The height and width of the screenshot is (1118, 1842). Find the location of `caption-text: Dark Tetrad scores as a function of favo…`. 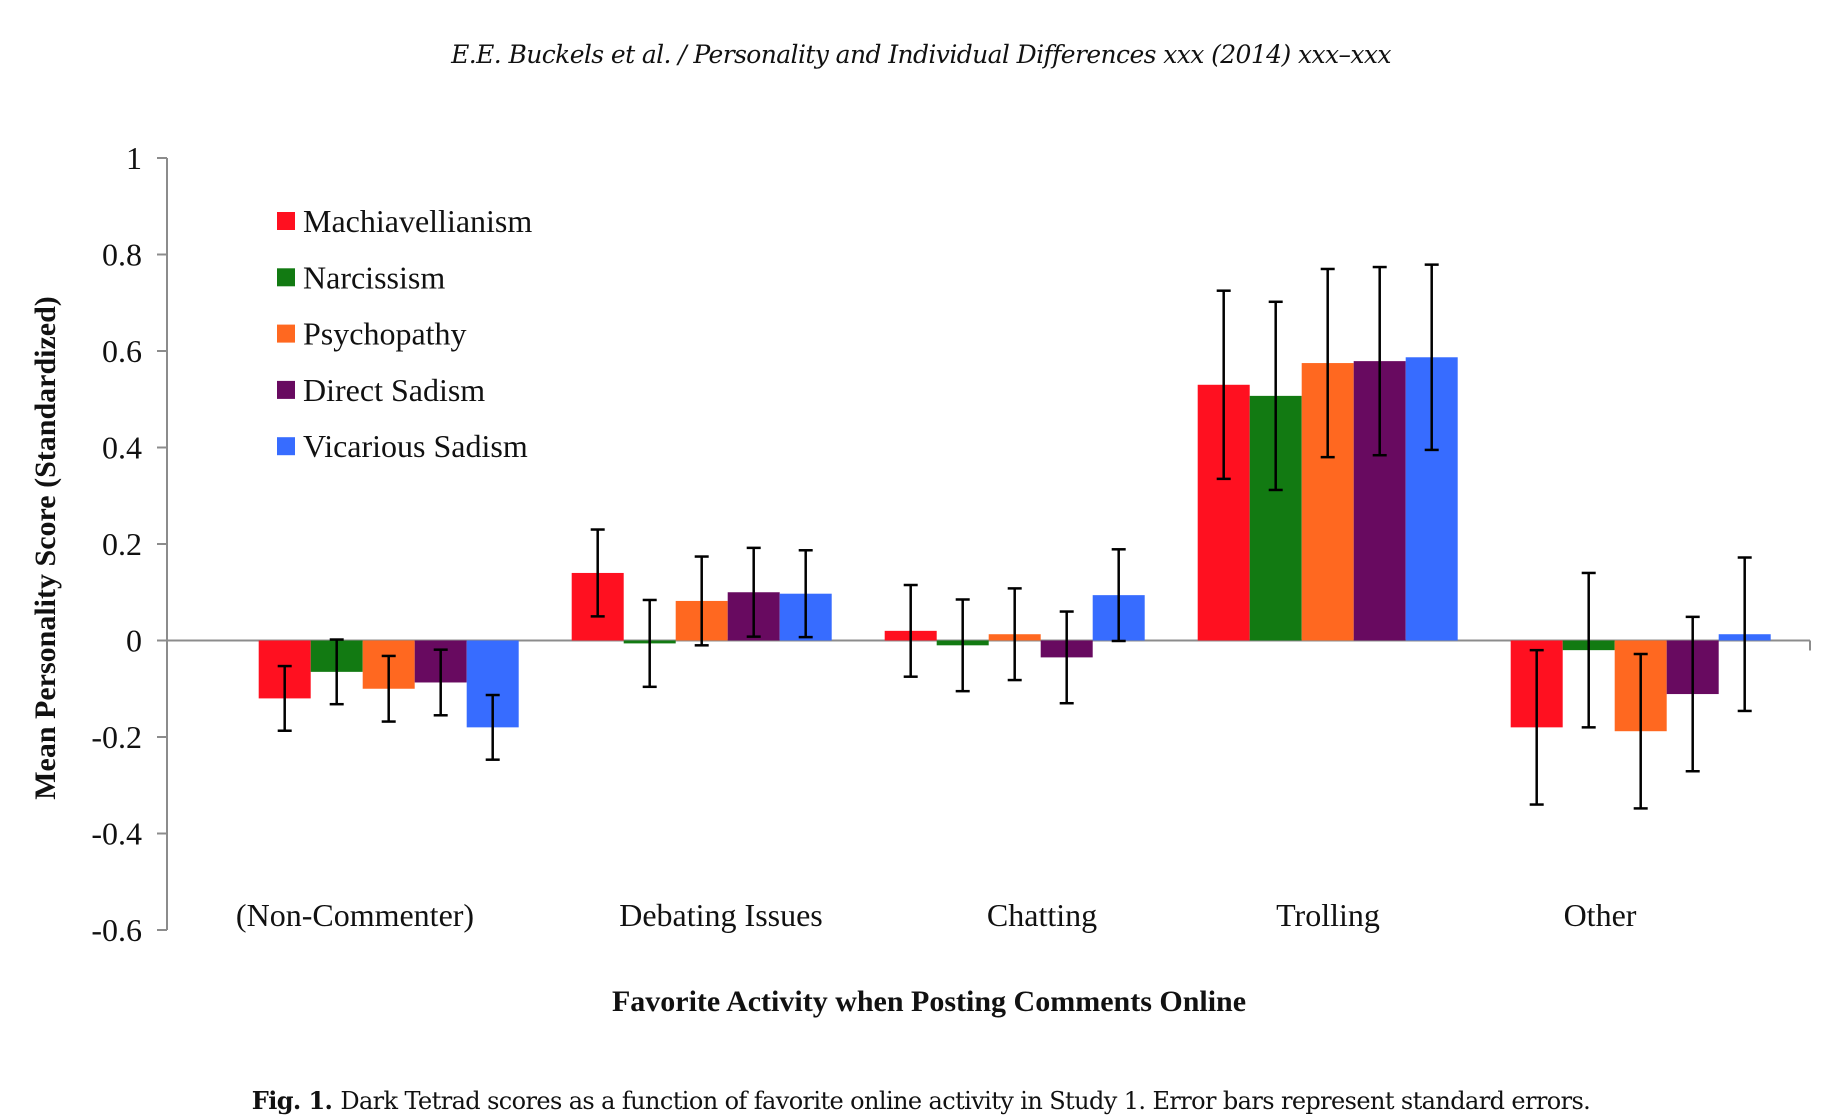

caption-text: Dark Tetrad scores as a function of favo… is located at coordinates (965, 1101).